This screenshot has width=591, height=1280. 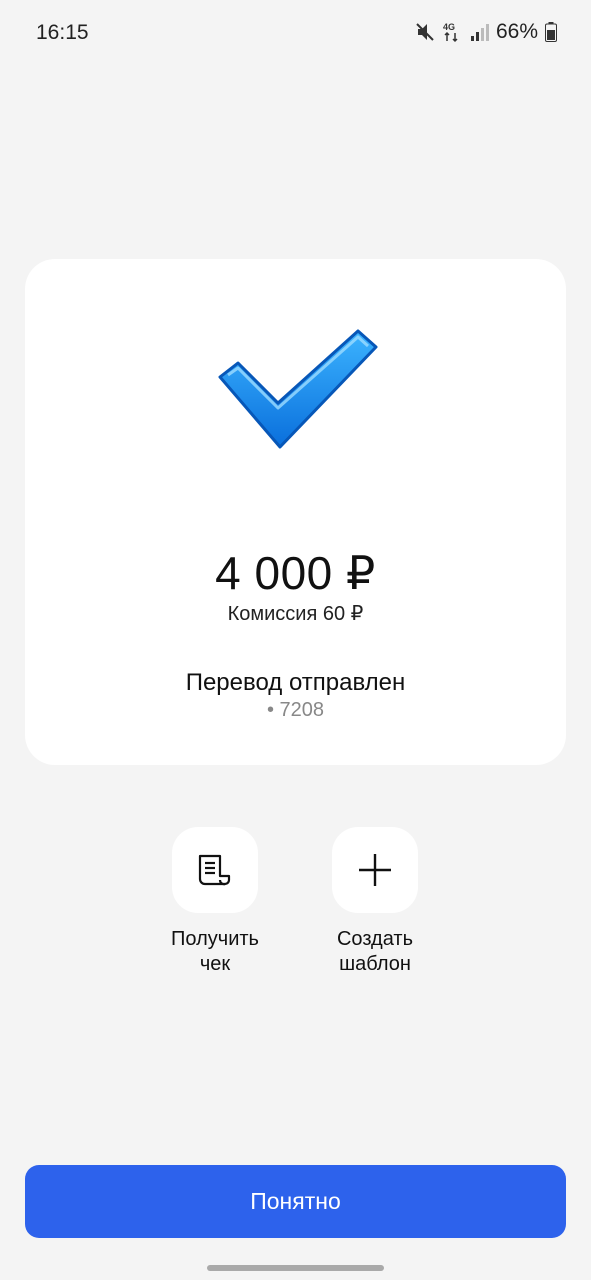 What do you see at coordinates (425, 32) in the screenshot?
I see `mute-icon` at bounding box center [425, 32].